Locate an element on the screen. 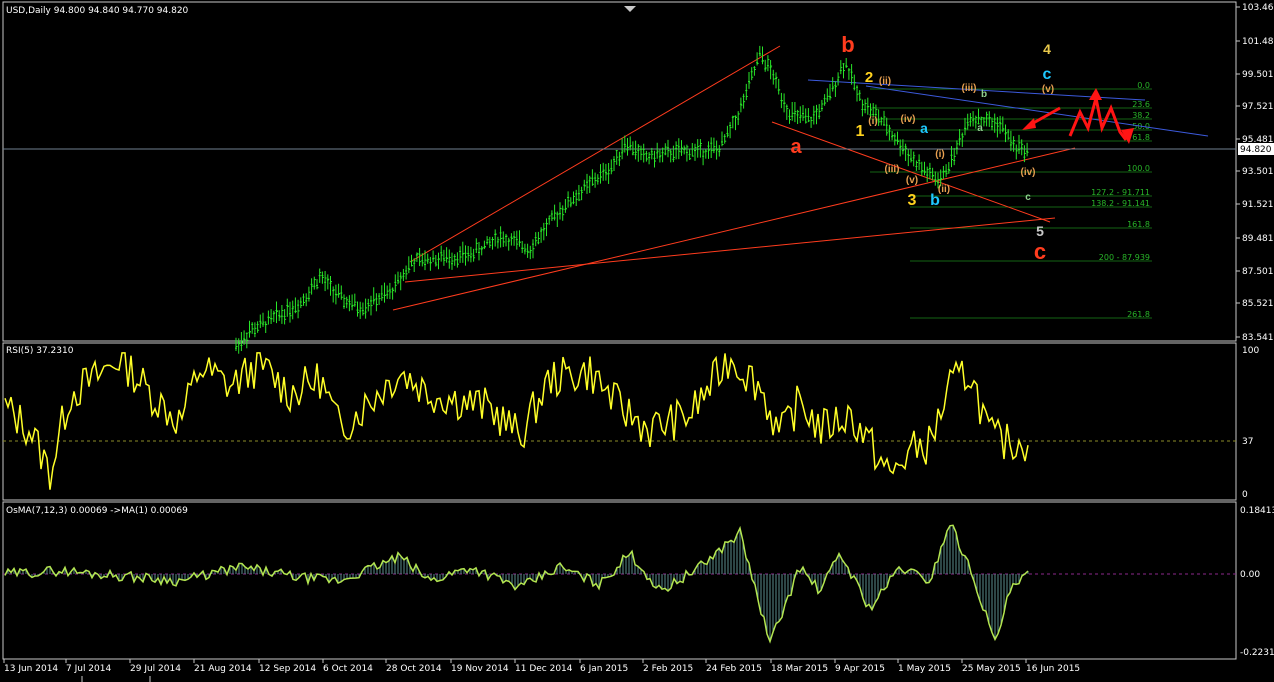 The width and height of the screenshot is (1274, 682). time-tick-label: 29 Jul 2014 is located at coordinates (155, 669).